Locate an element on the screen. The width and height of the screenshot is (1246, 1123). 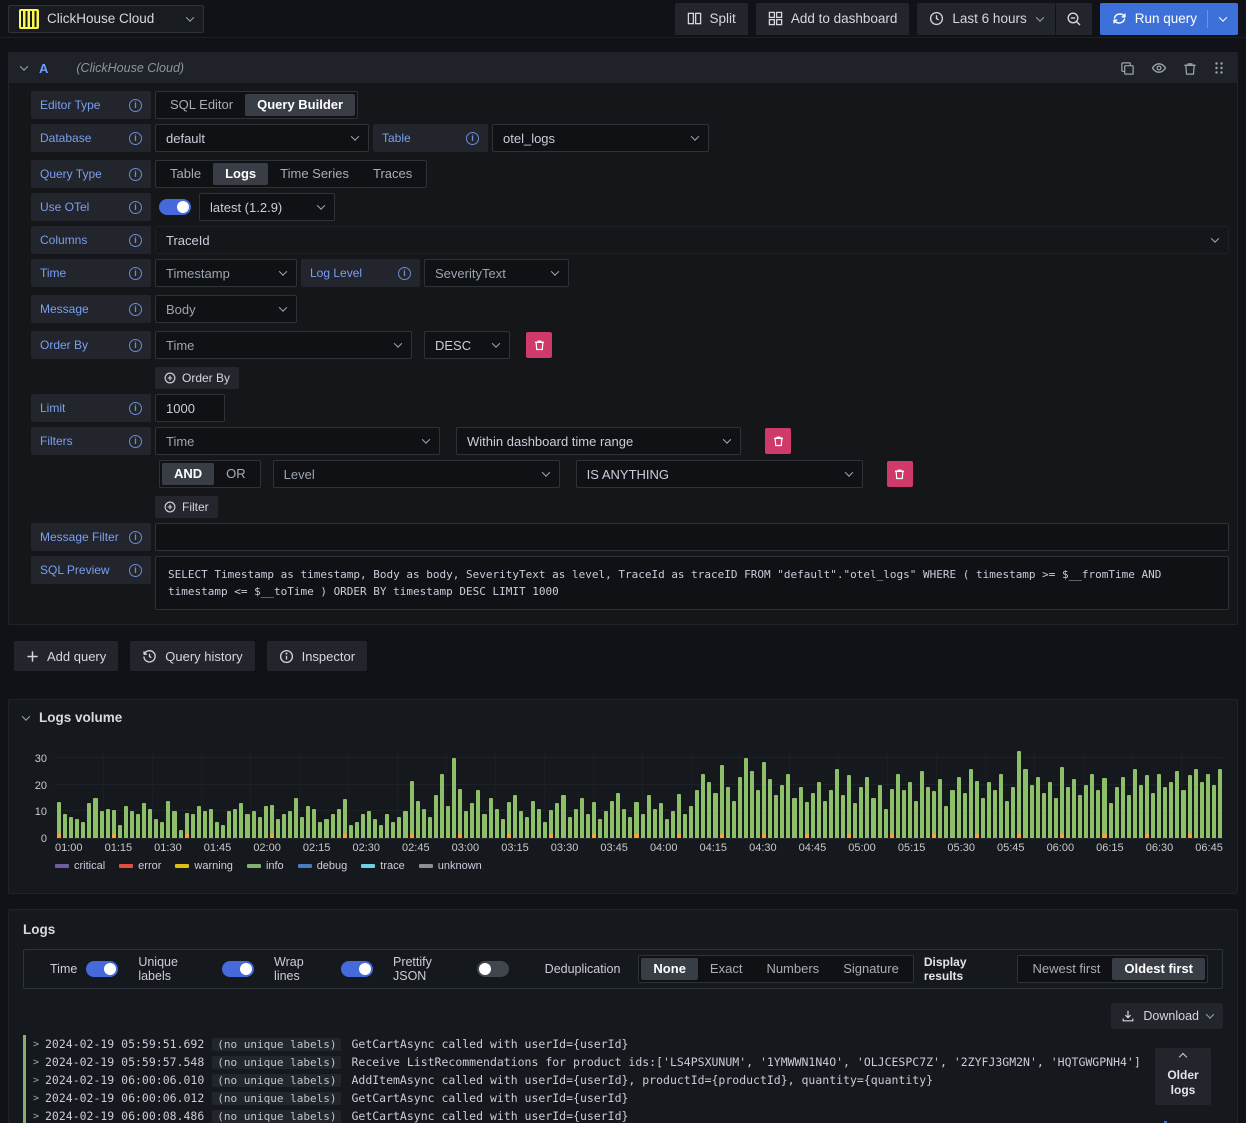
option-sql-editor: SQL Editor is located at coordinates (201, 105).